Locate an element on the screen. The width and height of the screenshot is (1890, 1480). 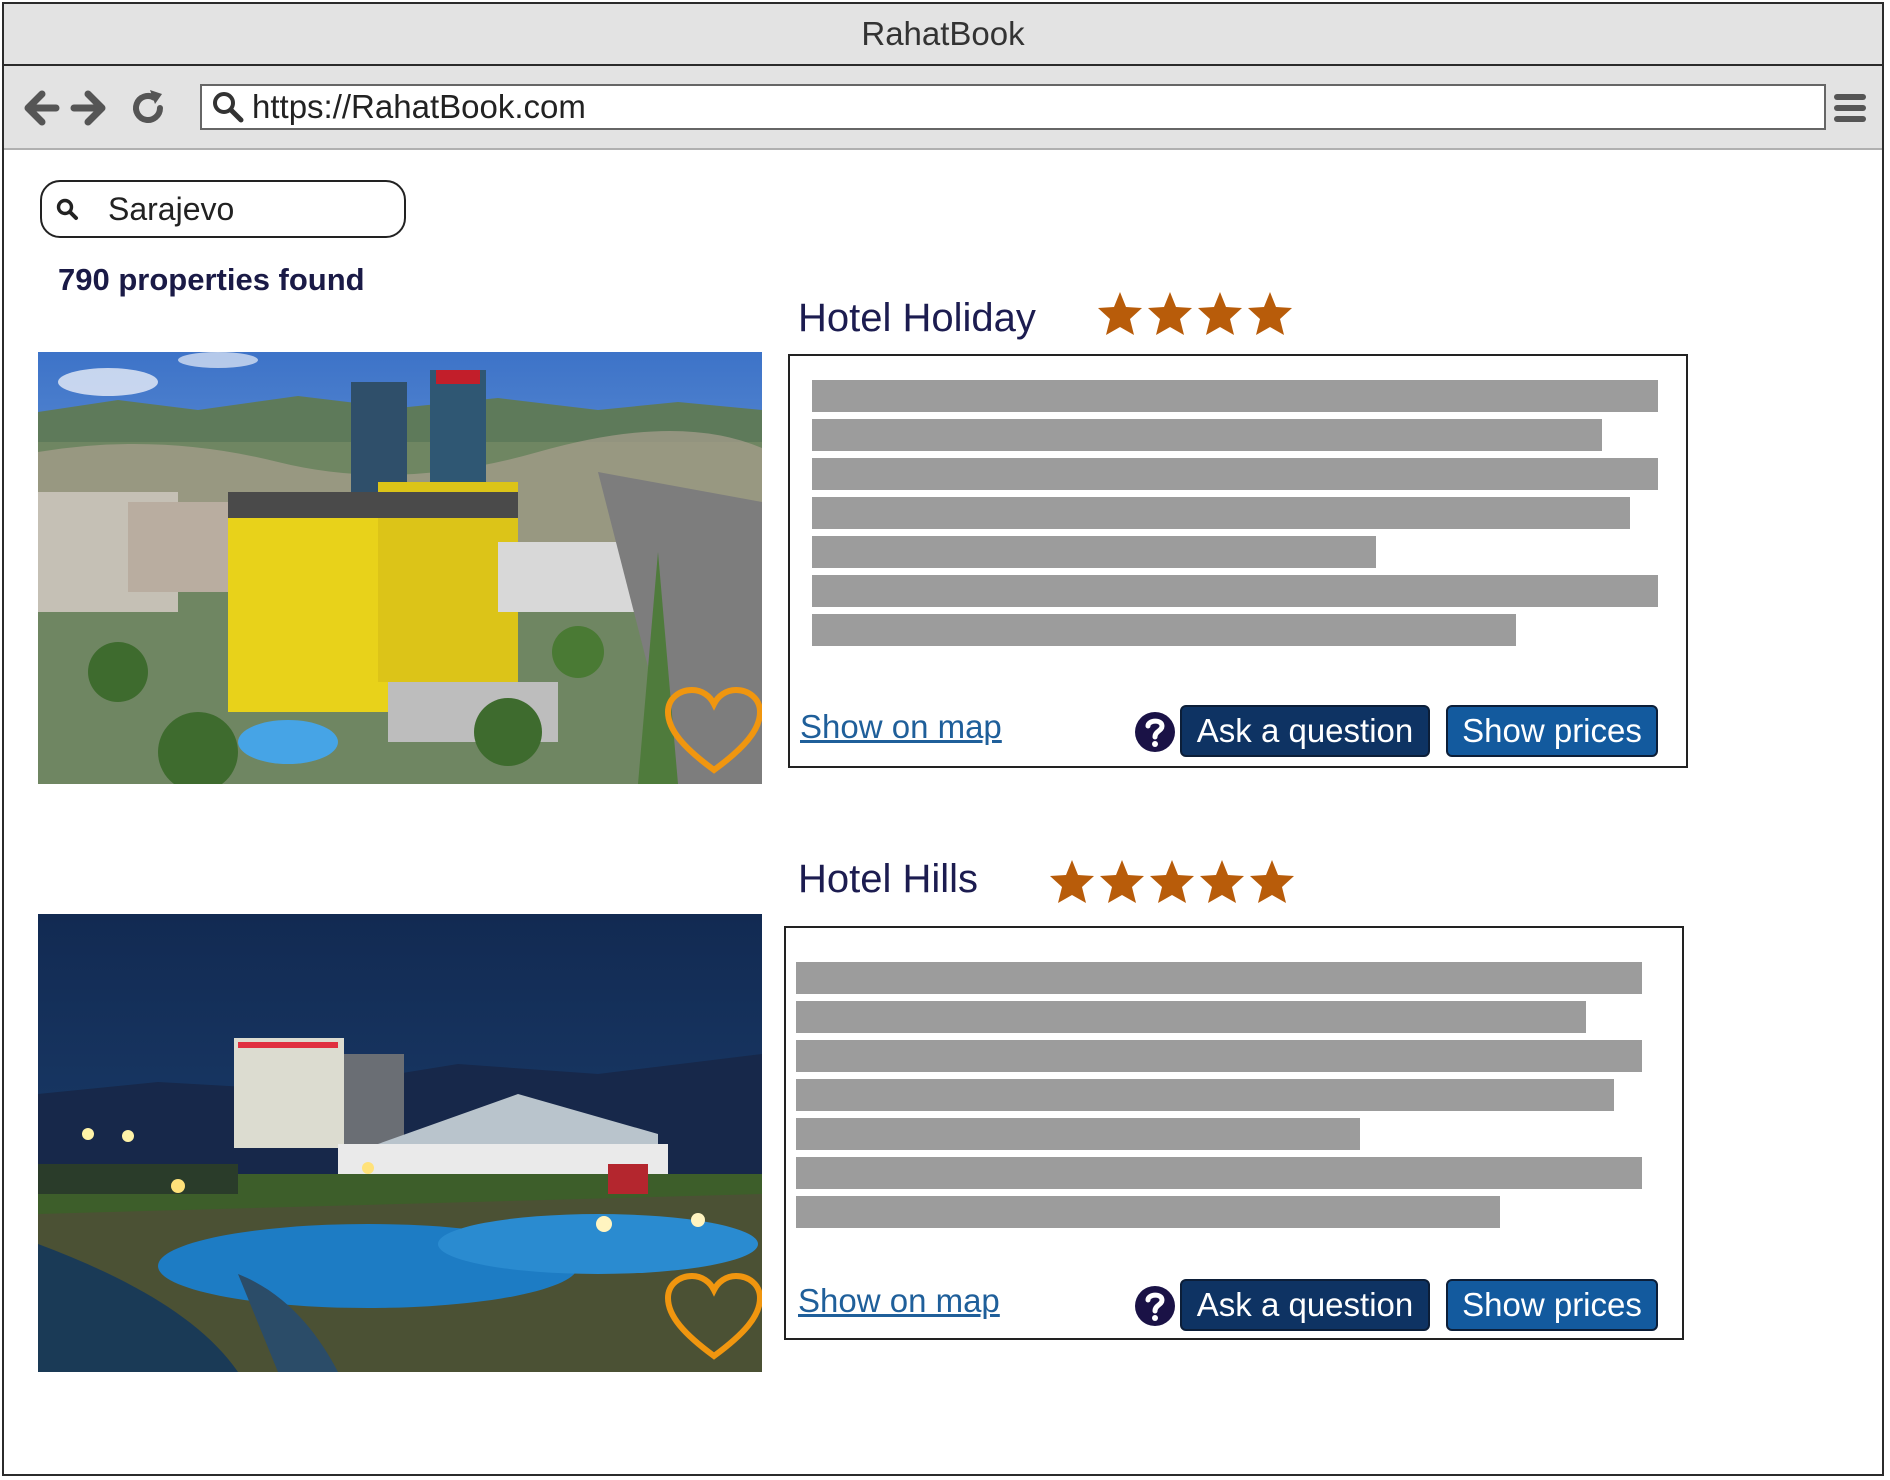
results-count: 790 properties found is located at coordinates (211, 279).